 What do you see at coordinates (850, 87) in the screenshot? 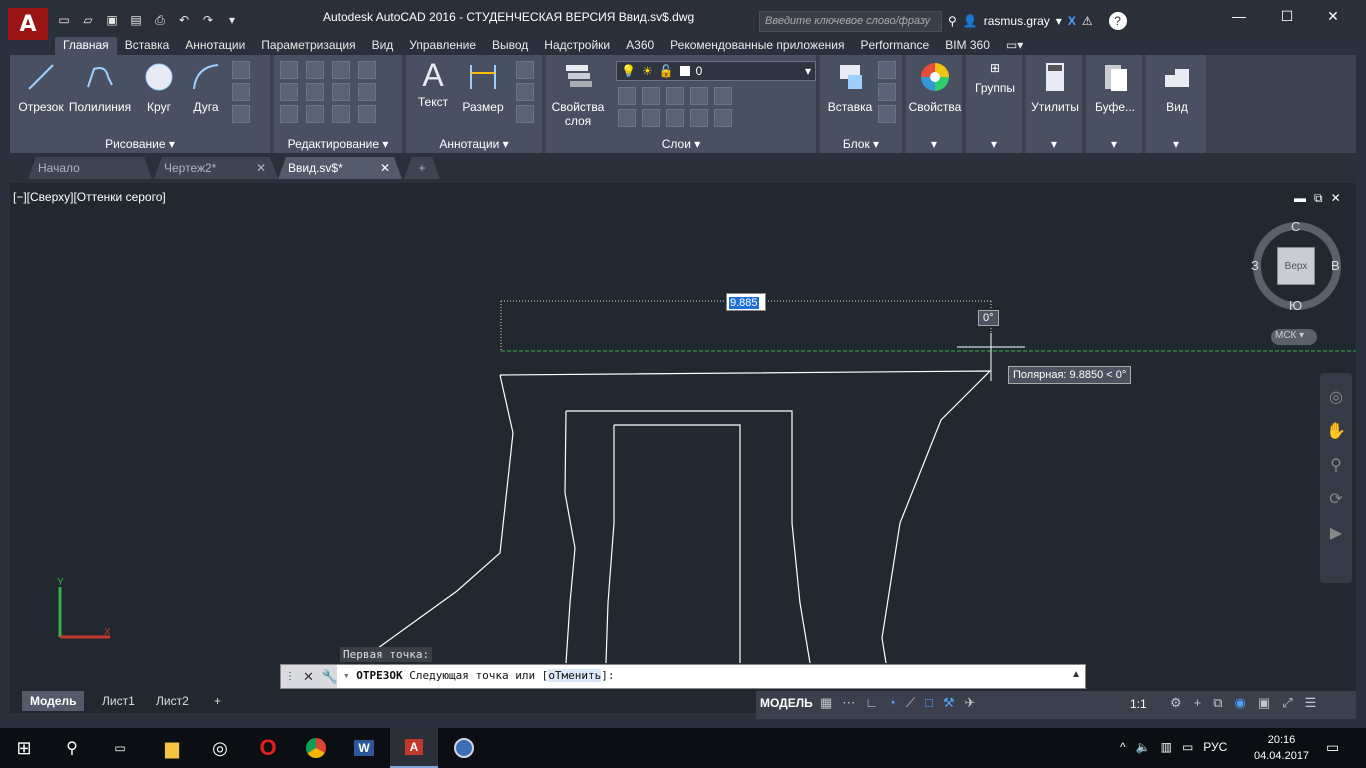
I see `insert-block-button: Вставка` at bounding box center [850, 87].